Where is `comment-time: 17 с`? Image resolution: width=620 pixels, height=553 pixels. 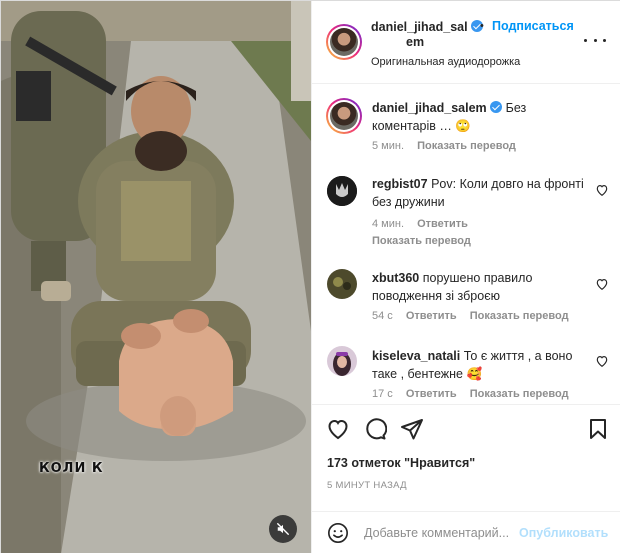 comment-time: 17 с is located at coordinates (382, 394).